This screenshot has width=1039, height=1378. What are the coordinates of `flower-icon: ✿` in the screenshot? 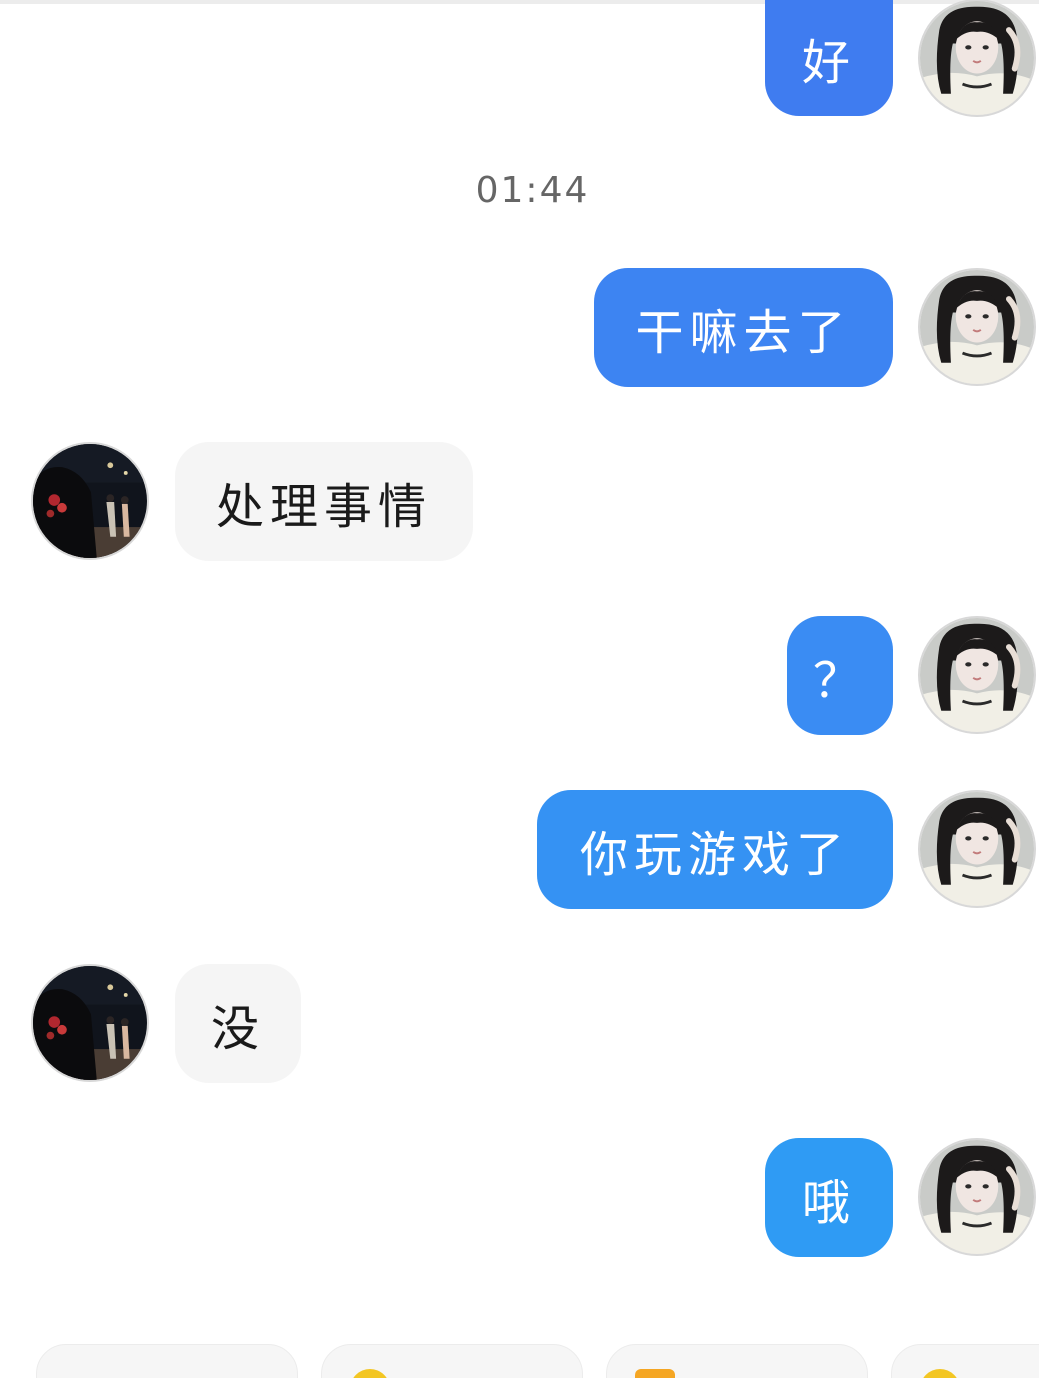 It's located at (85, 1373).